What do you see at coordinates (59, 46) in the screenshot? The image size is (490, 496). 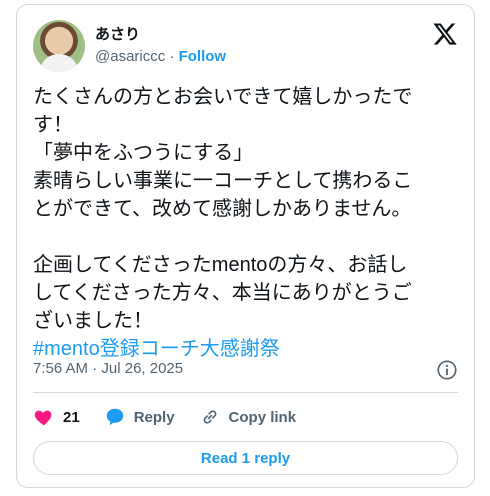 I see `avatar` at bounding box center [59, 46].